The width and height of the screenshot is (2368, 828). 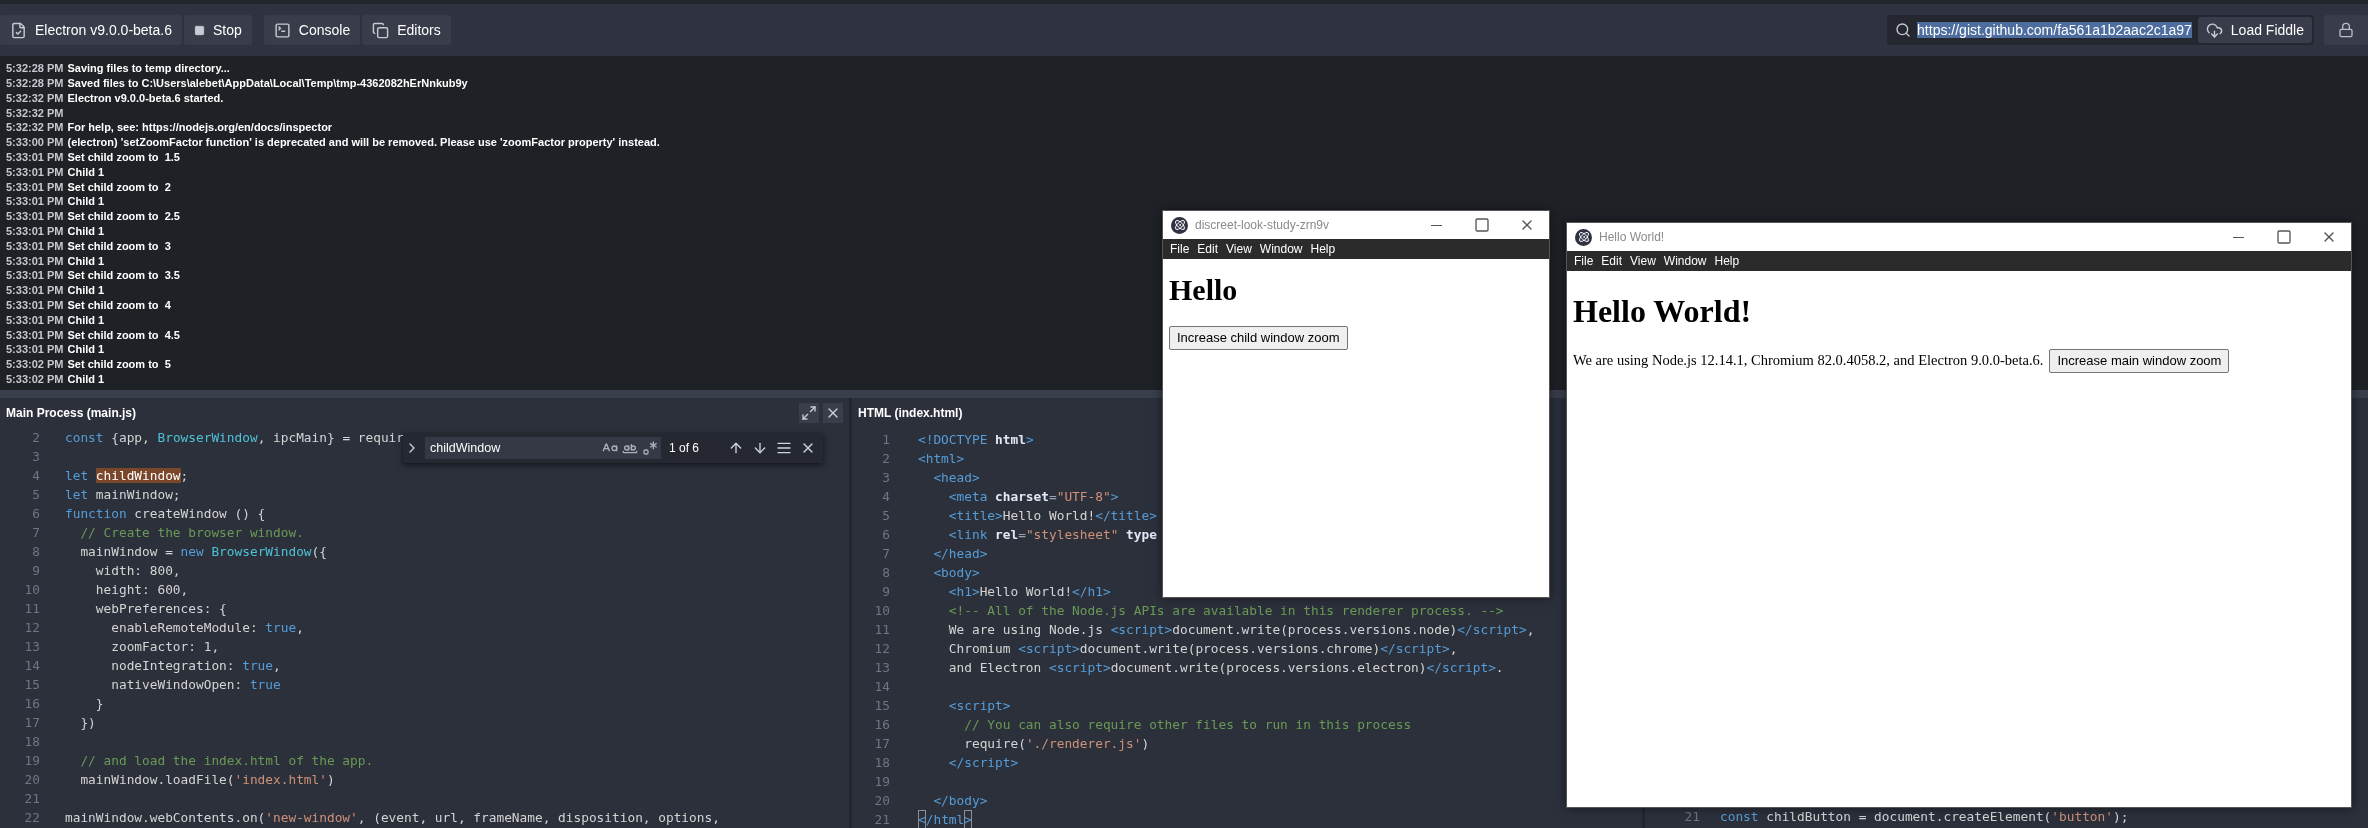 I want to click on expand-icon, so click(x=809, y=413).